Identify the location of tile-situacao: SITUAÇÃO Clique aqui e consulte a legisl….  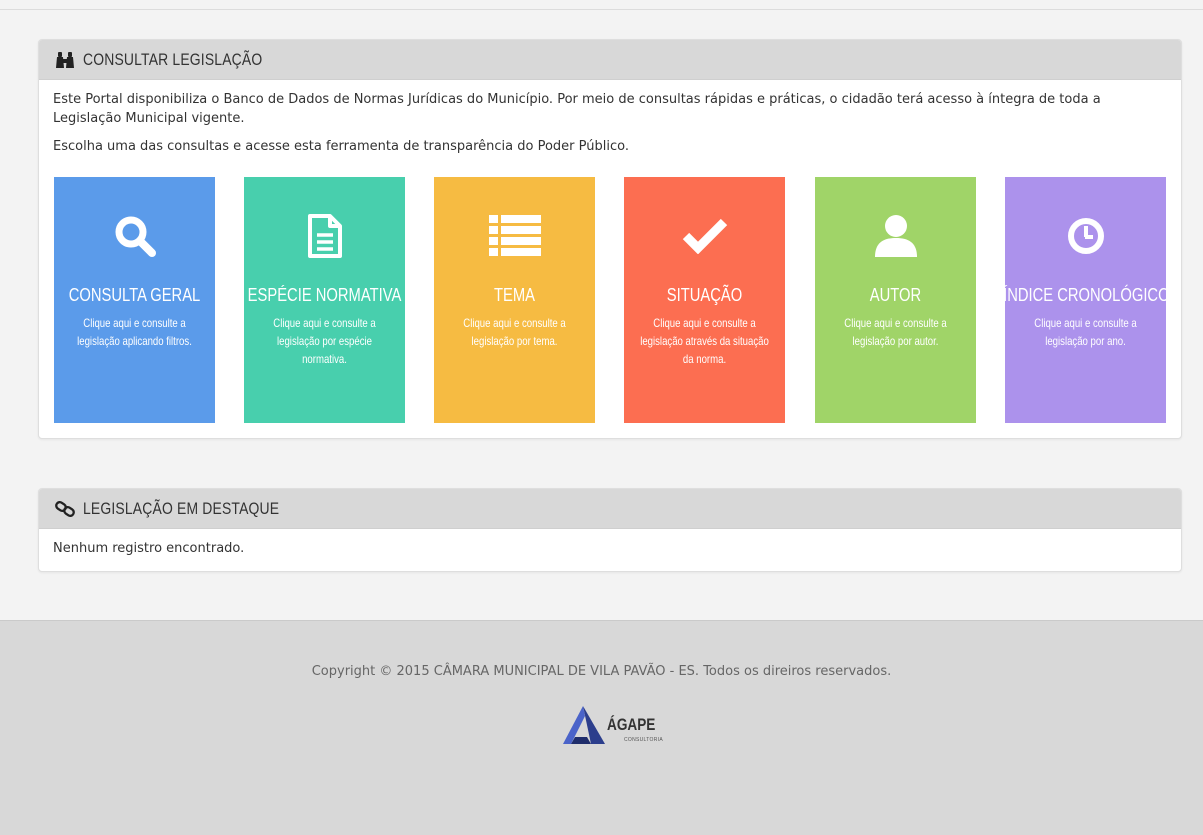
(704, 300).